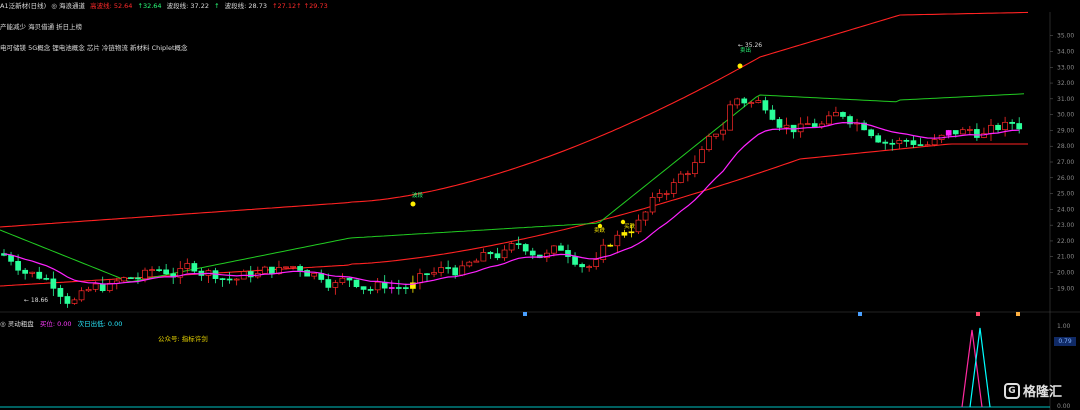 This screenshot has height=410, width=1080. I want to click on signal-label: 卖出, so click(745, 50).